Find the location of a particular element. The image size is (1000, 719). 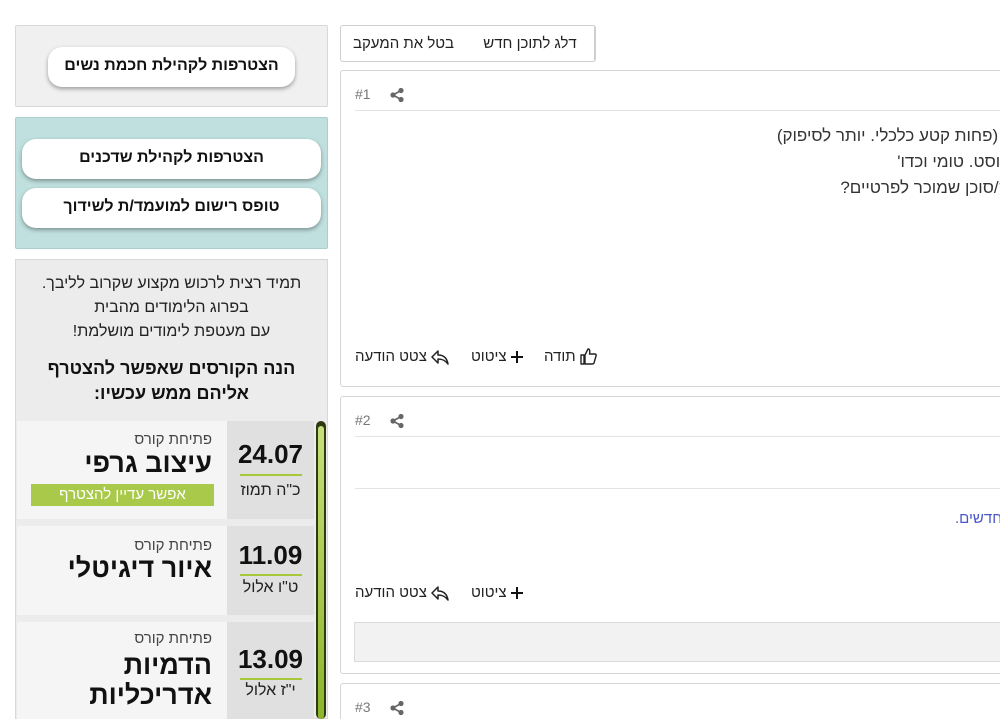

course-title-line: הדמיות is located at coordinates (167, 665).